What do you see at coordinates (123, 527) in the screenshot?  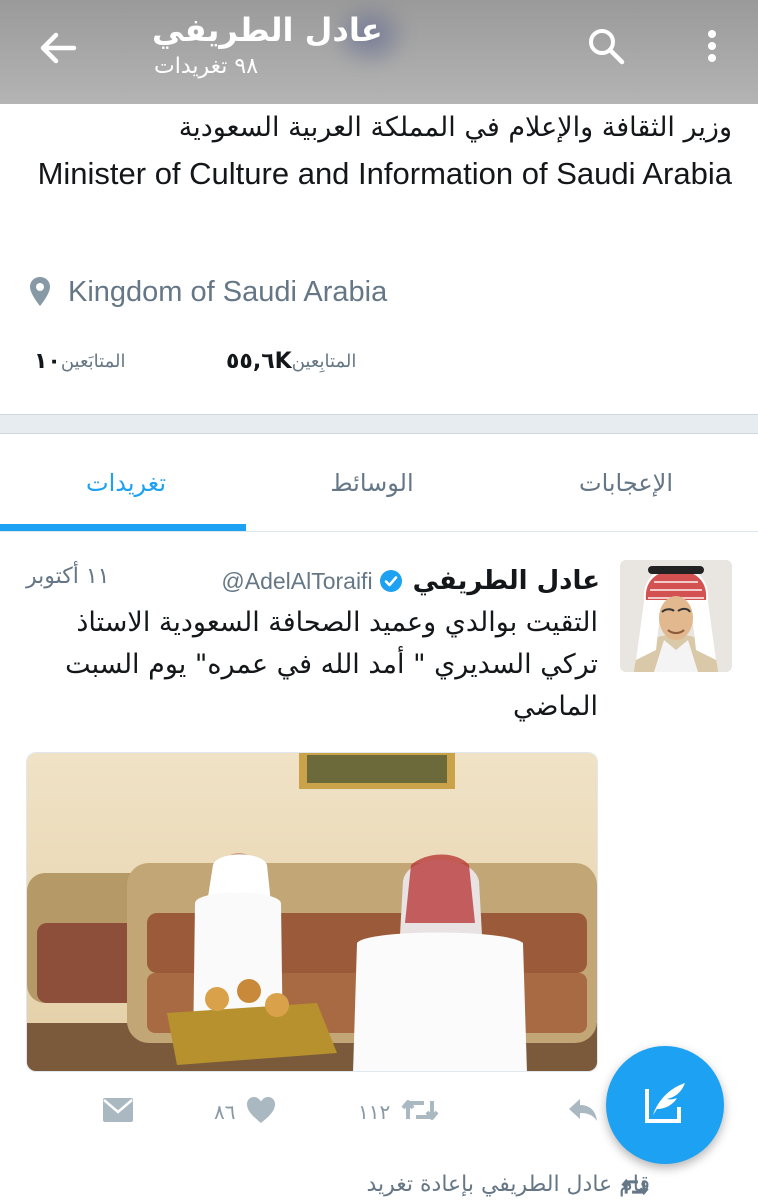 I see `active-tab-indicator` at bounding box center [123, 527].